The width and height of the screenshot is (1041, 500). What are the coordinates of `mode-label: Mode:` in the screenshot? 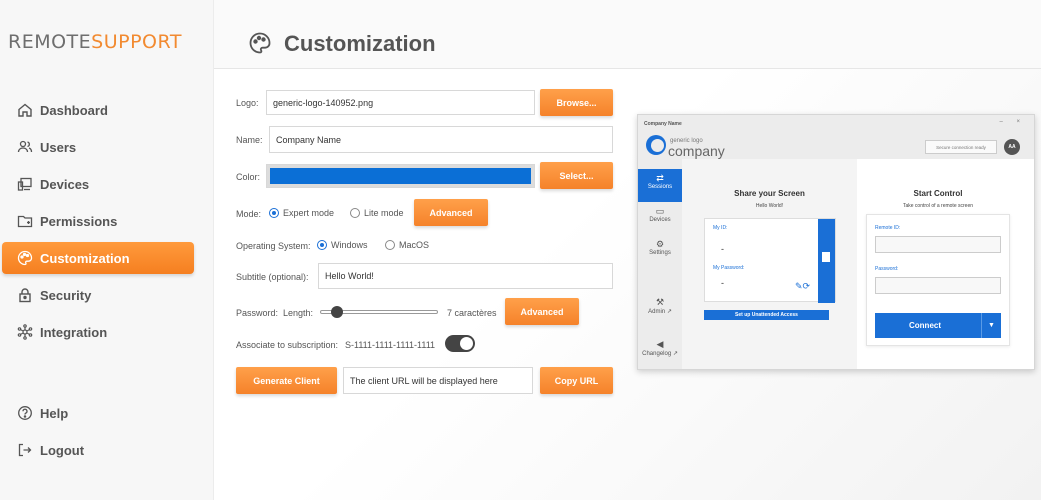 It's located at (249, 214).